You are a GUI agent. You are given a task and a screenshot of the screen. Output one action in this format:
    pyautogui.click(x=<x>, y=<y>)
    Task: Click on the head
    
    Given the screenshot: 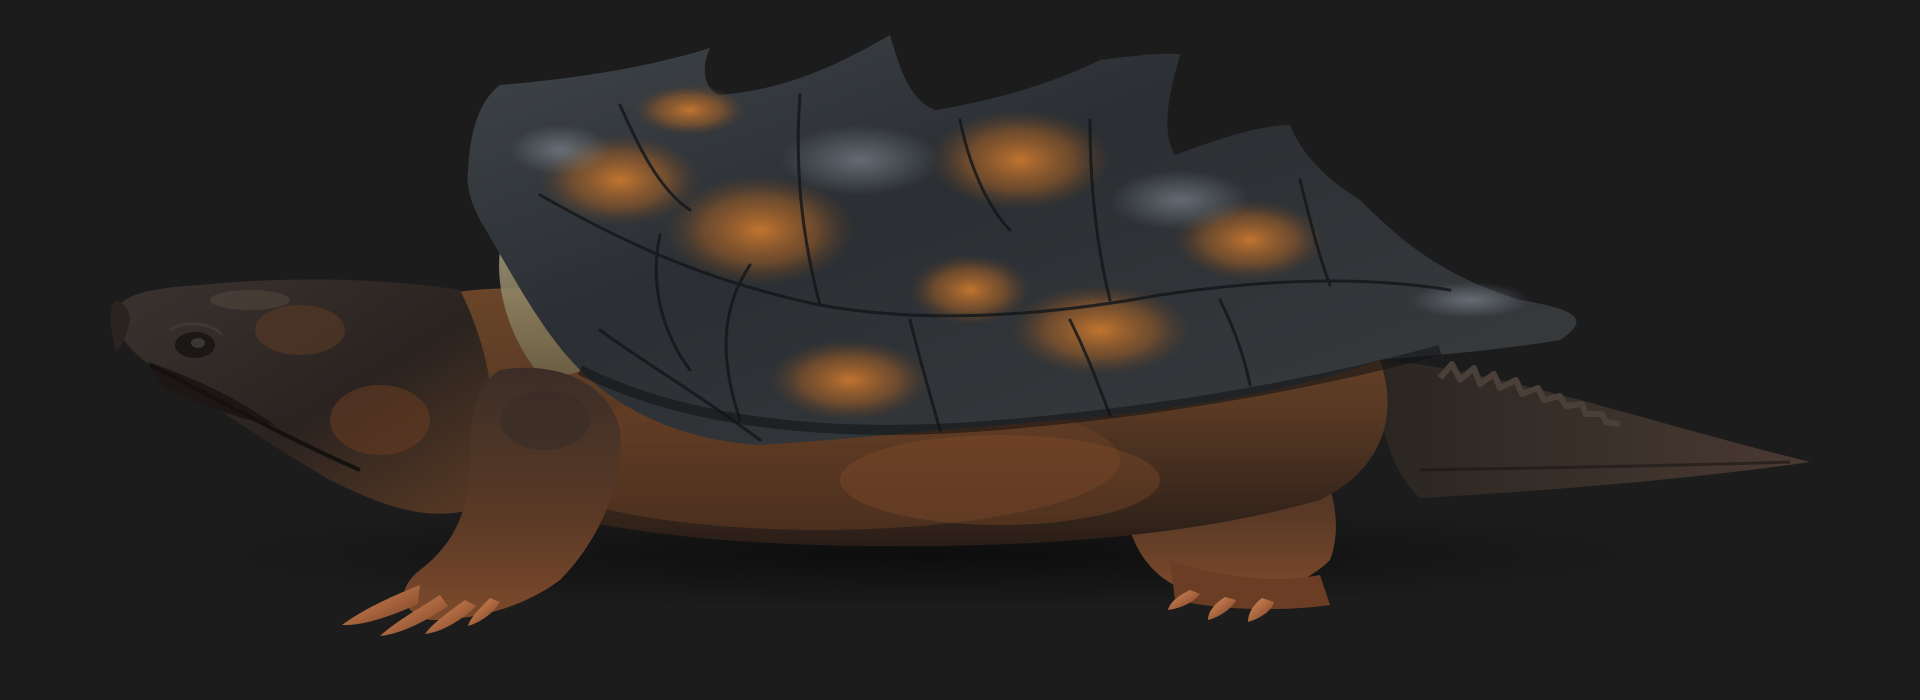 What is the action you would take?
    pyautogui.click(x=302, y=396)
    